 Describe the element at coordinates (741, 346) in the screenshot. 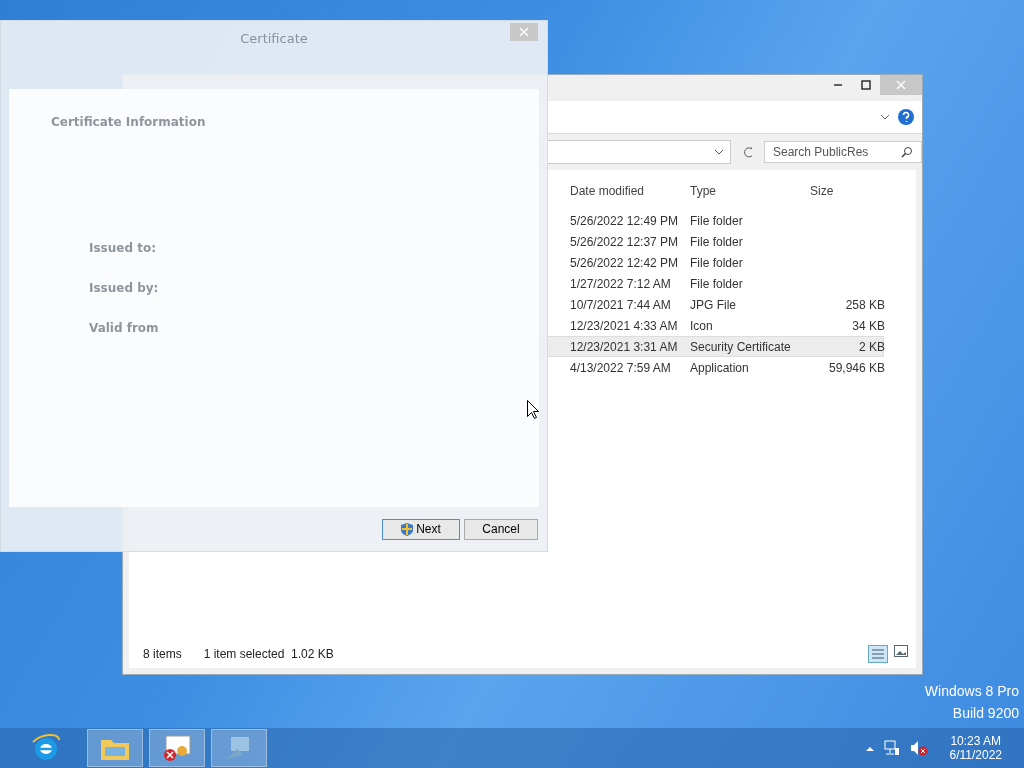

I see `type-cell-text: Security Certificate` at that location.